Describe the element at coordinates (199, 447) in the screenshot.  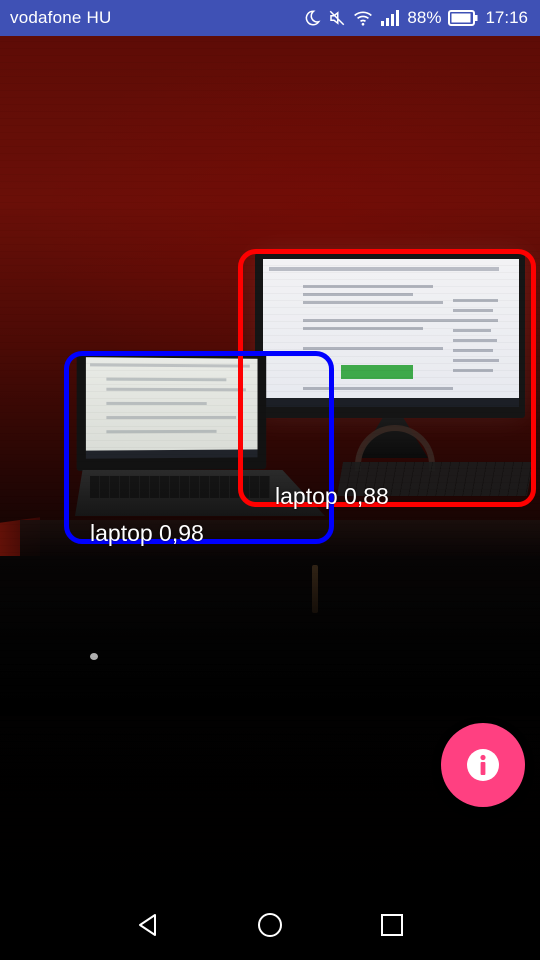
I see `detection-box-laptop` at that location.